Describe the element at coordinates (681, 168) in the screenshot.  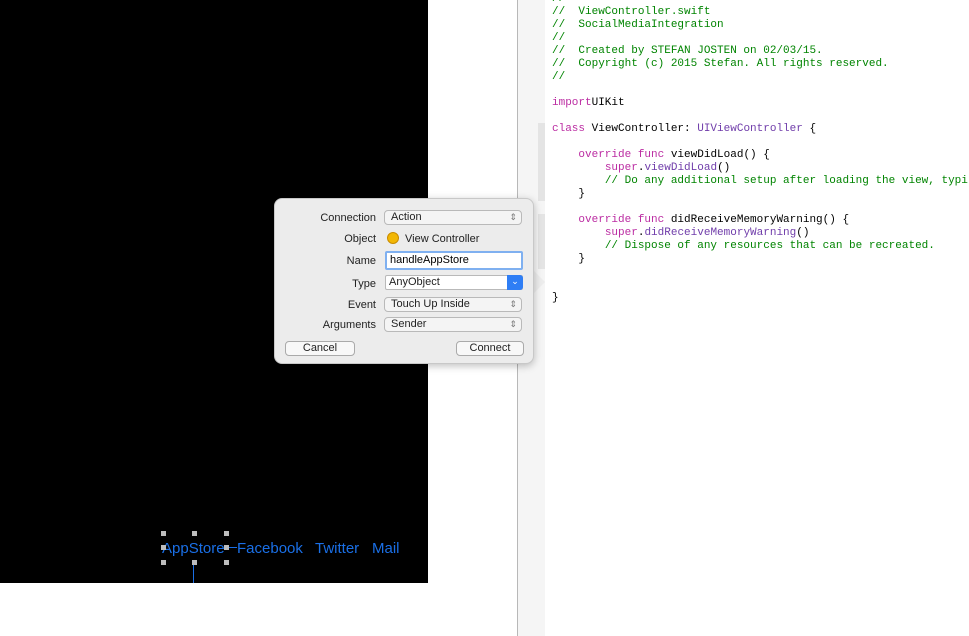
I see `code-token: viewDidLoad` at that location.